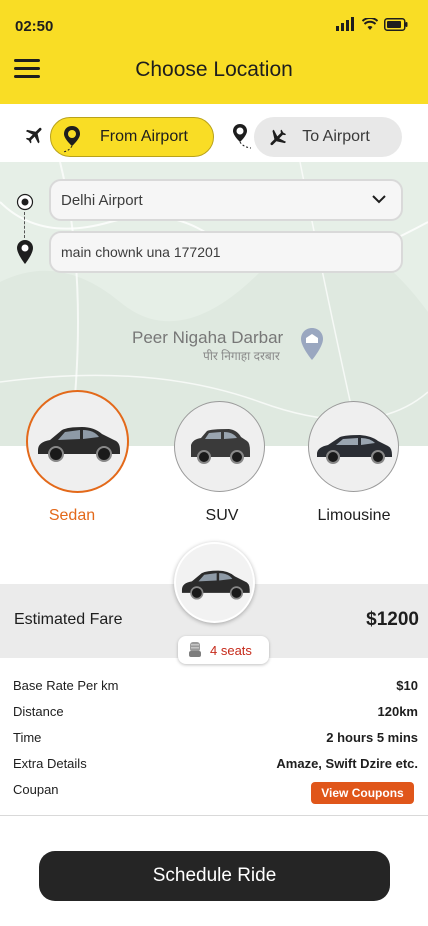 The image size is (428, 926). I want to click on signal-icon, so click(345, 24).